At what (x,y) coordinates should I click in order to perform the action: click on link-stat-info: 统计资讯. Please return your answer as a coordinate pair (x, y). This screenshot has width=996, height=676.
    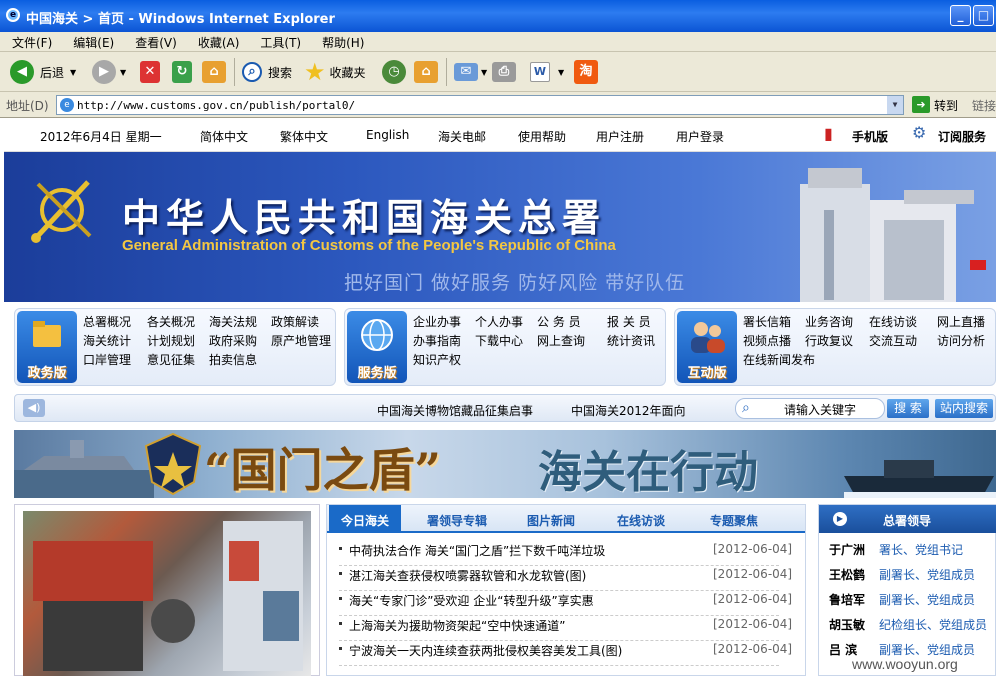
    Looking at the image, I should click on (631, 341).